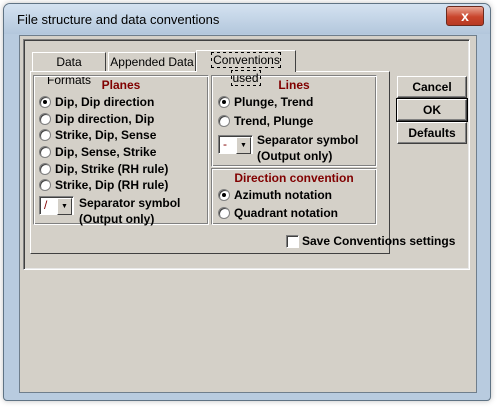 The width and height of the screenshot is (499, 409). Describe the element at coordinates (106, 135) in the screenshot. I see `radio-label: Strike, Dip, Sense` at that location.